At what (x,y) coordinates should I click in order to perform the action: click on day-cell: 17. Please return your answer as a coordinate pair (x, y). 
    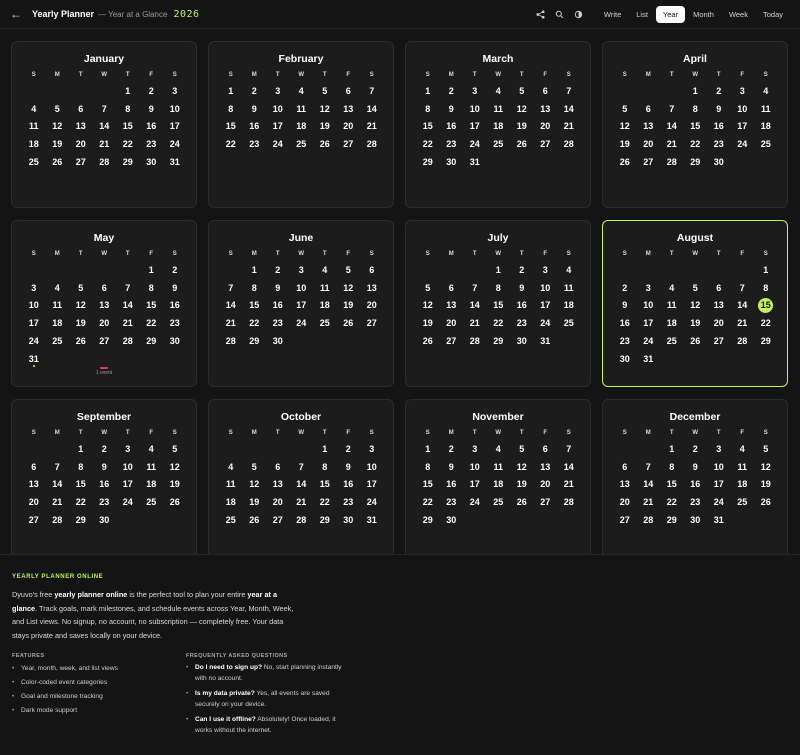
    Looking at the image, I should click on (128, 485).